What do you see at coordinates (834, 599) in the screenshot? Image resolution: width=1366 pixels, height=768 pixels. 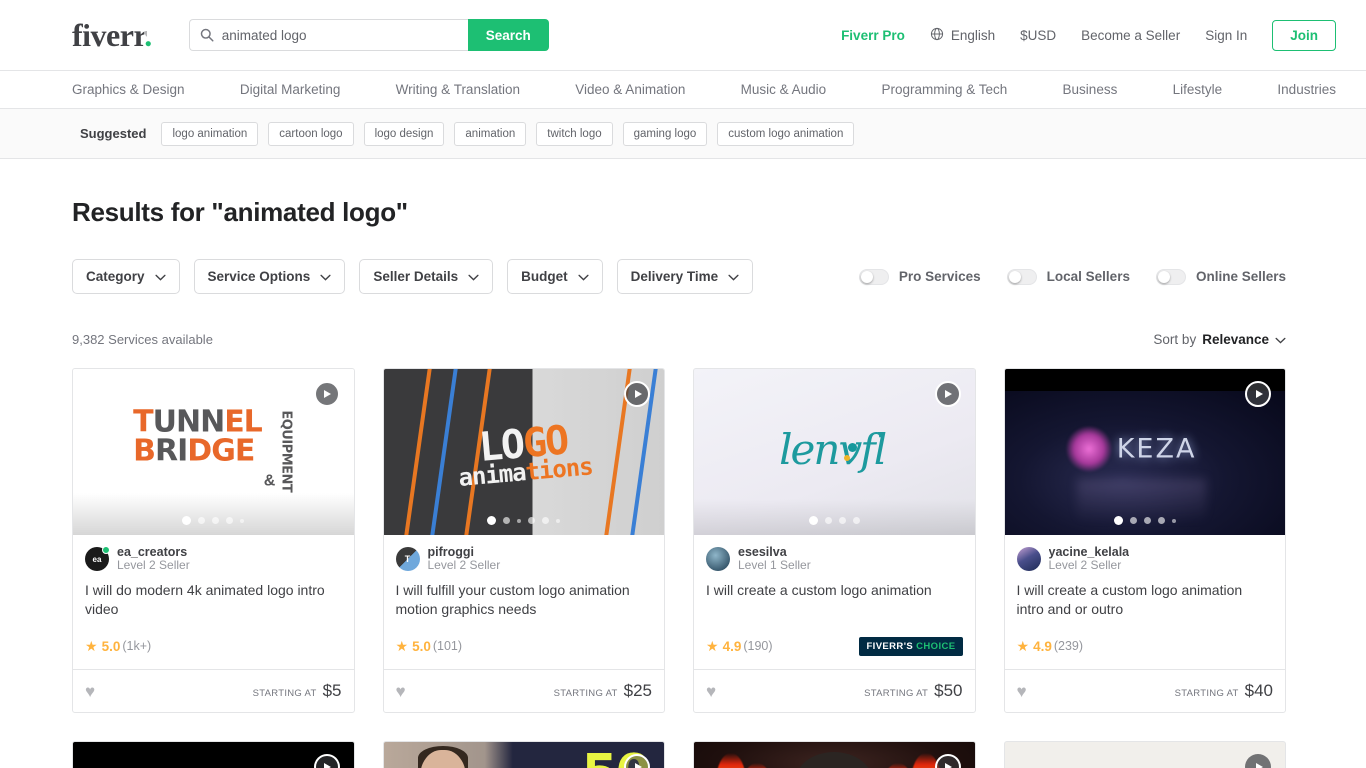 I see `gig-title: I will create a custom logo animation` at bounding box center [834, 599].